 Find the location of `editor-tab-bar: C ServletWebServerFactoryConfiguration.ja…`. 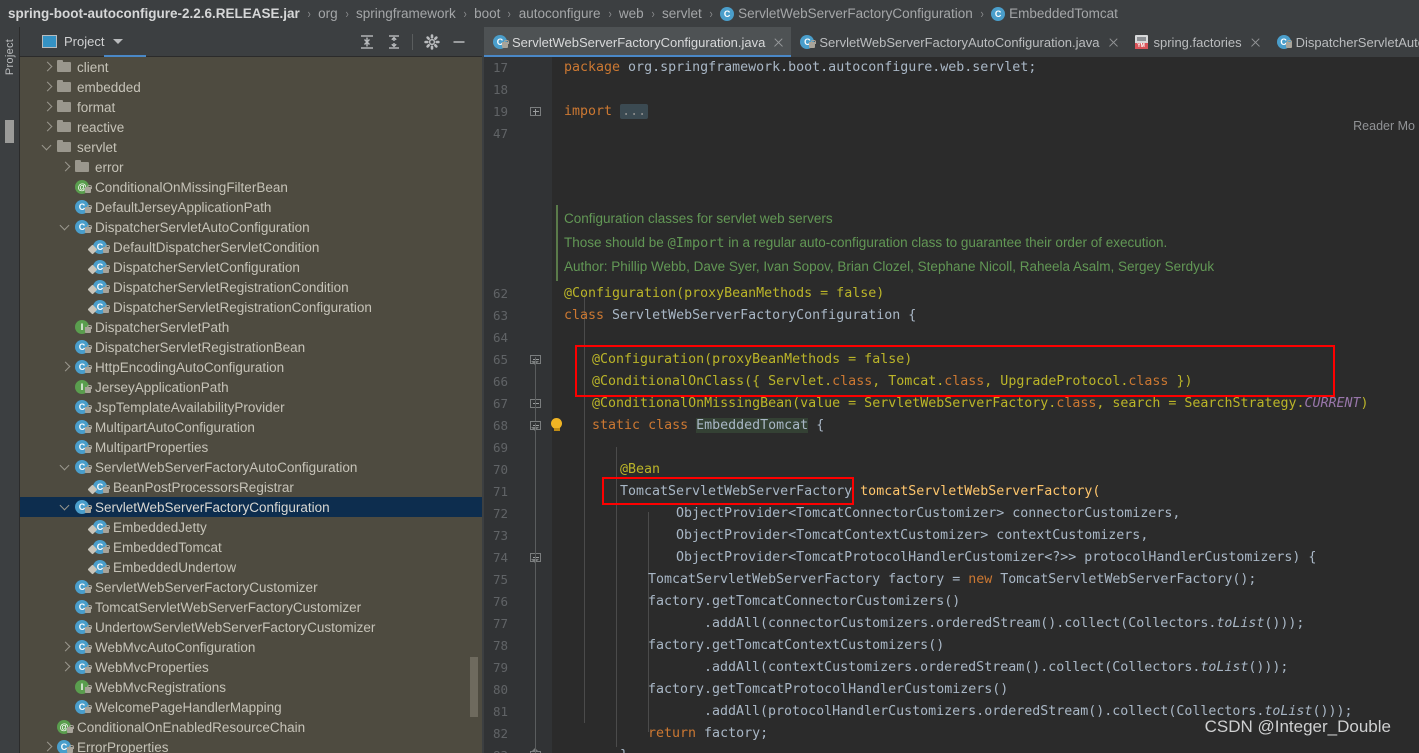

editor-tab-bar: C ServletWebServerFactoryConfiguration.ja… is located at coordinates (951, 42).